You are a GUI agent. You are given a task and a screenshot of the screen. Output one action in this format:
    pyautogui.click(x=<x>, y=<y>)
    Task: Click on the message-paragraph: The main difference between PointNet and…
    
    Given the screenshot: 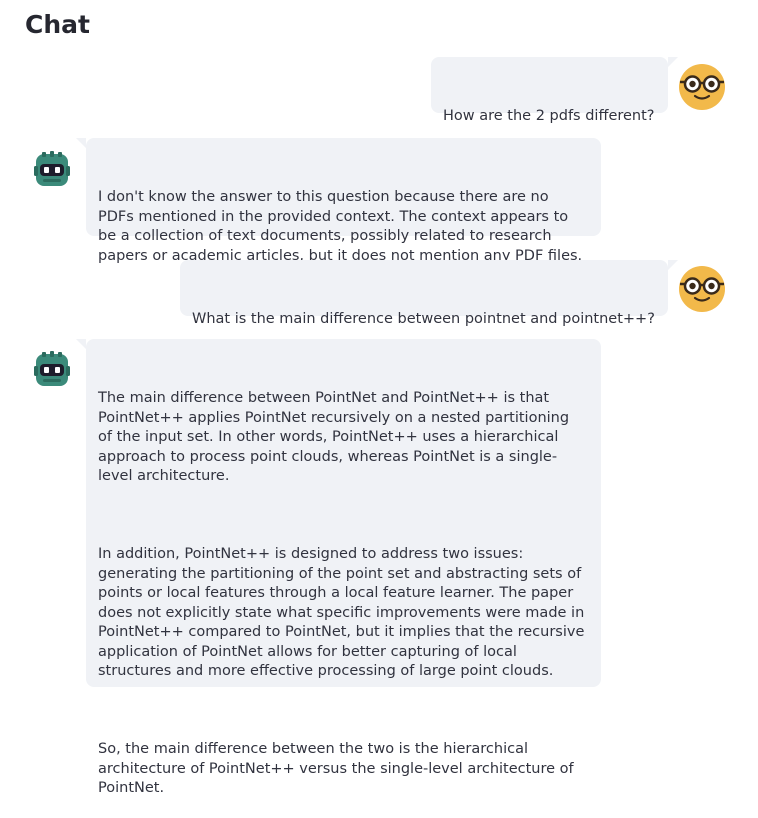 What is the action you would take?
    pyautogui.click(x=334, y=437)
    